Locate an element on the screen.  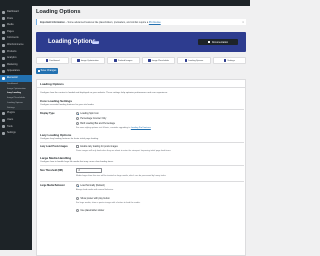
section-title-media: Large Media Handling is located at coordinates (55, 158).